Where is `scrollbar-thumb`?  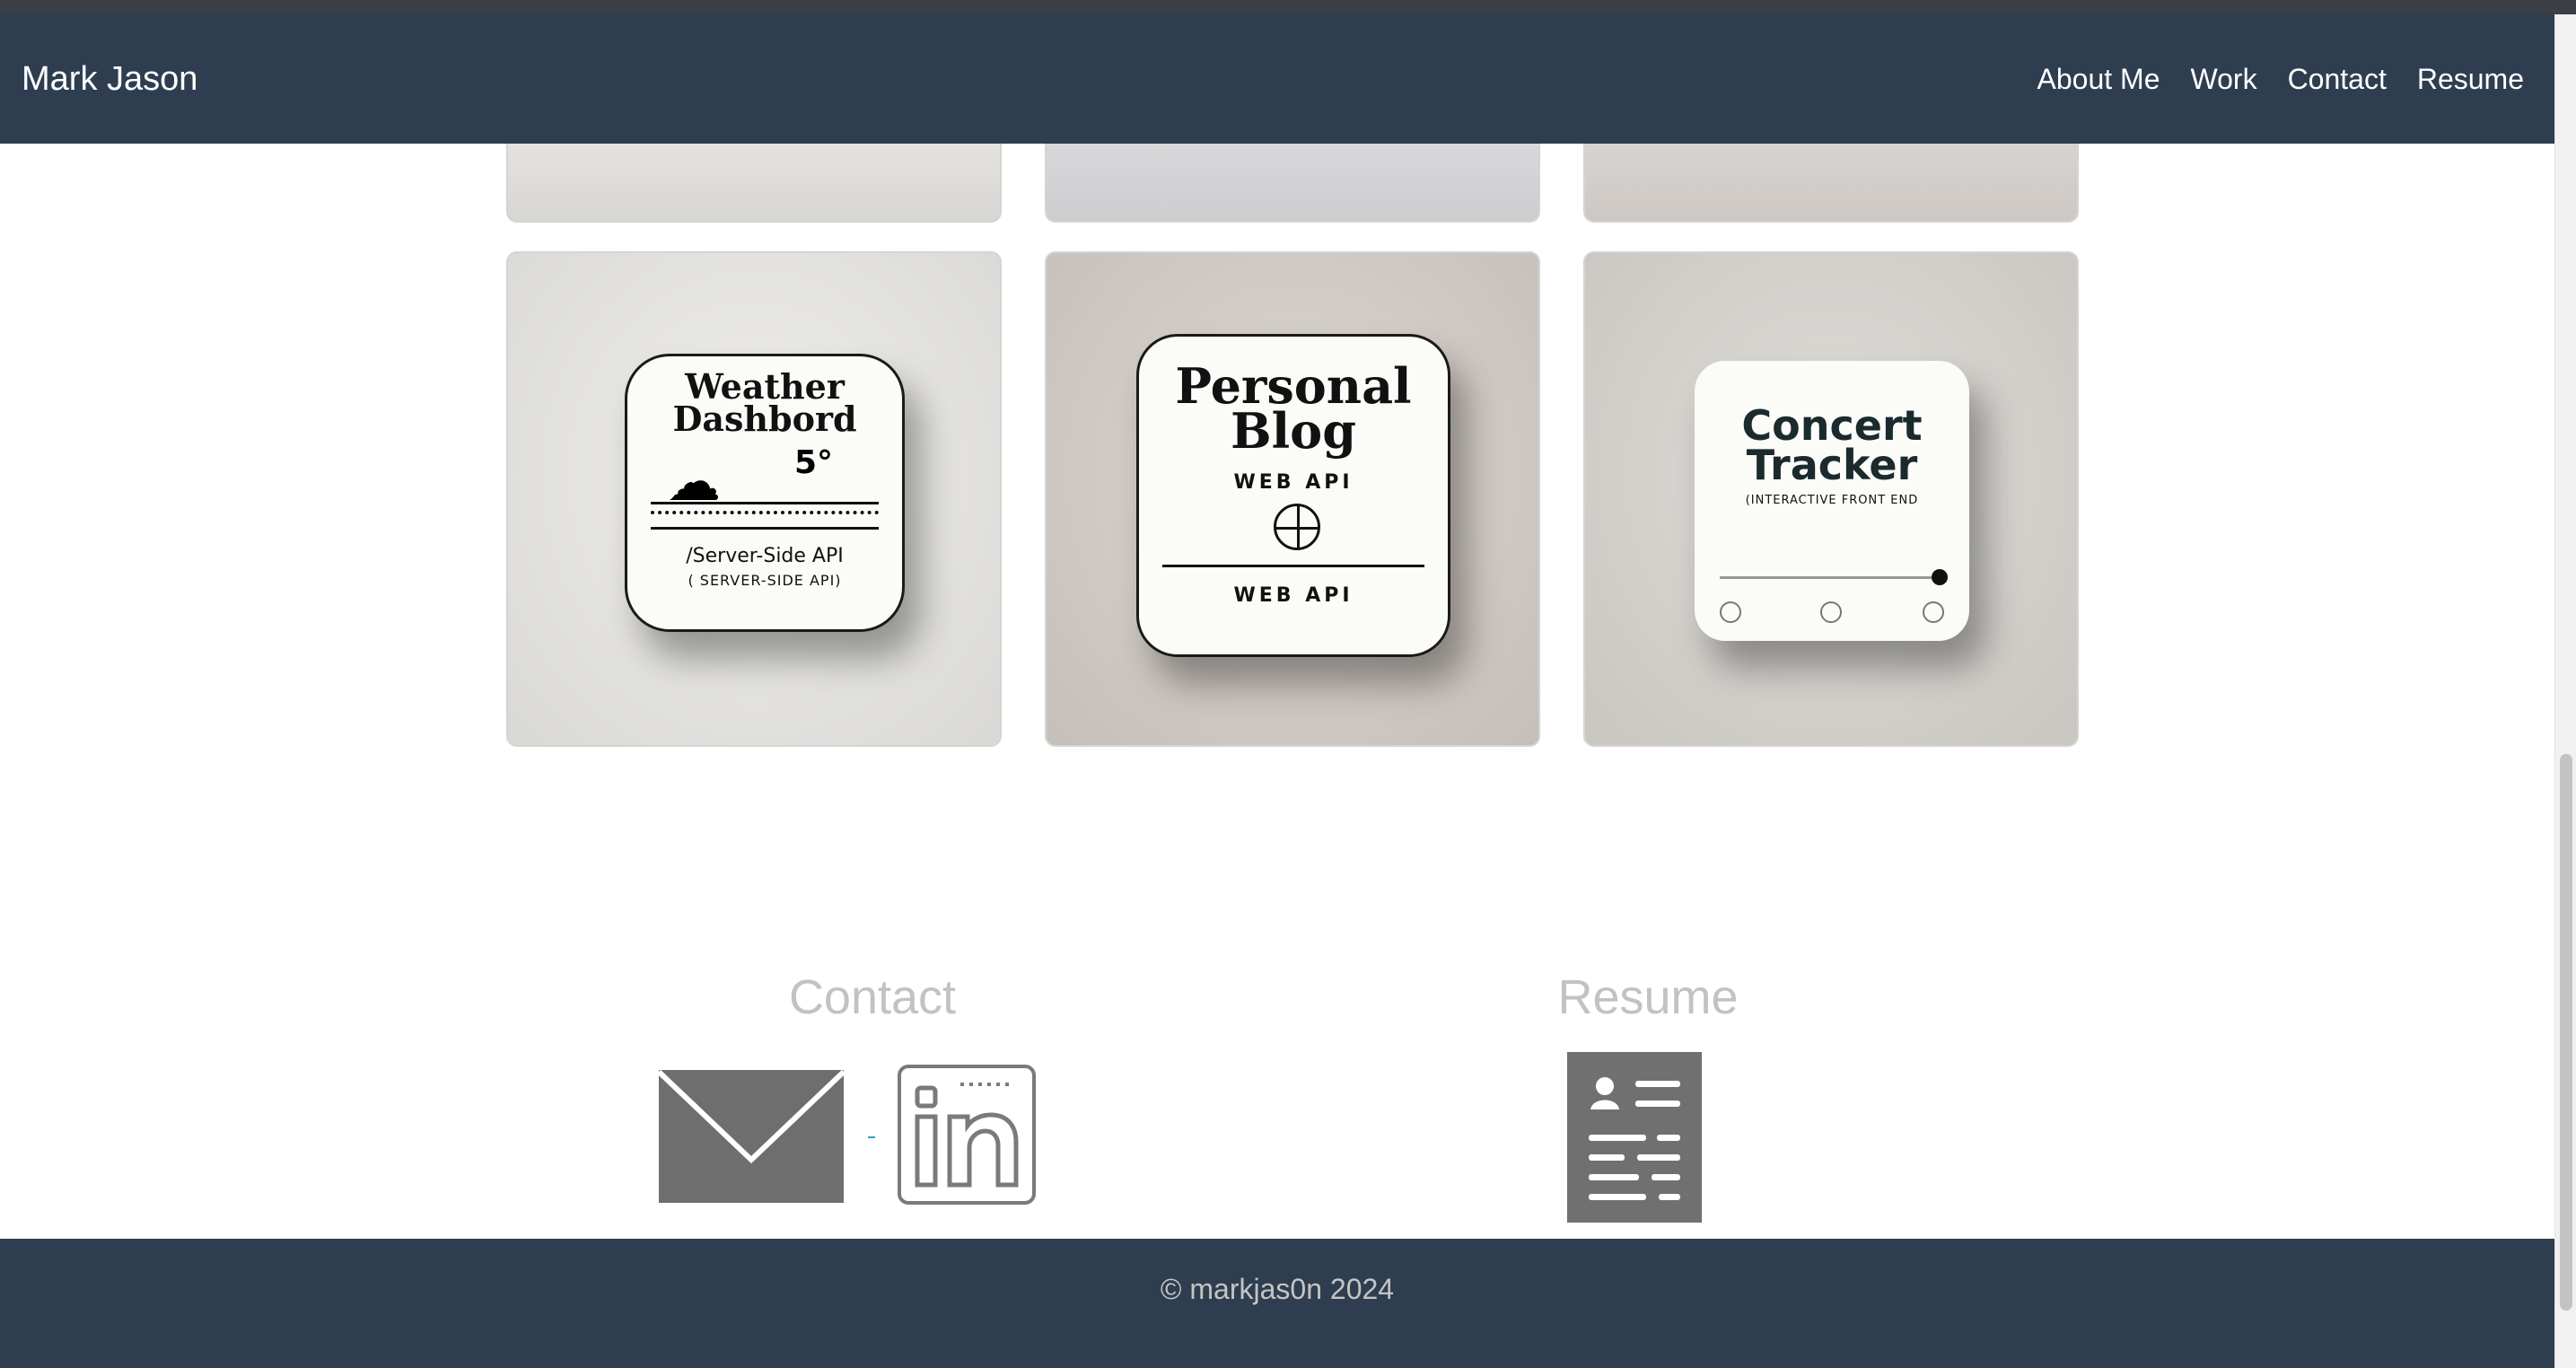
scrollbar-thumb is located at coordinates (2566, 1032).